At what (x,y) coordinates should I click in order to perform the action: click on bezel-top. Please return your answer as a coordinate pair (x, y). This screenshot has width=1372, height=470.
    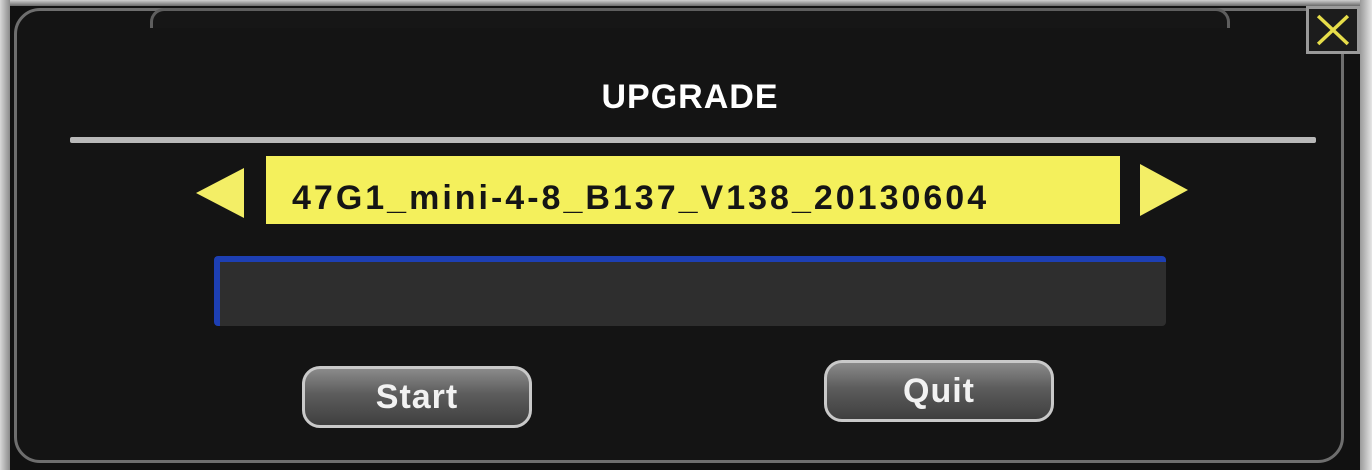
    Looking at the image, I should click on (686, 3).